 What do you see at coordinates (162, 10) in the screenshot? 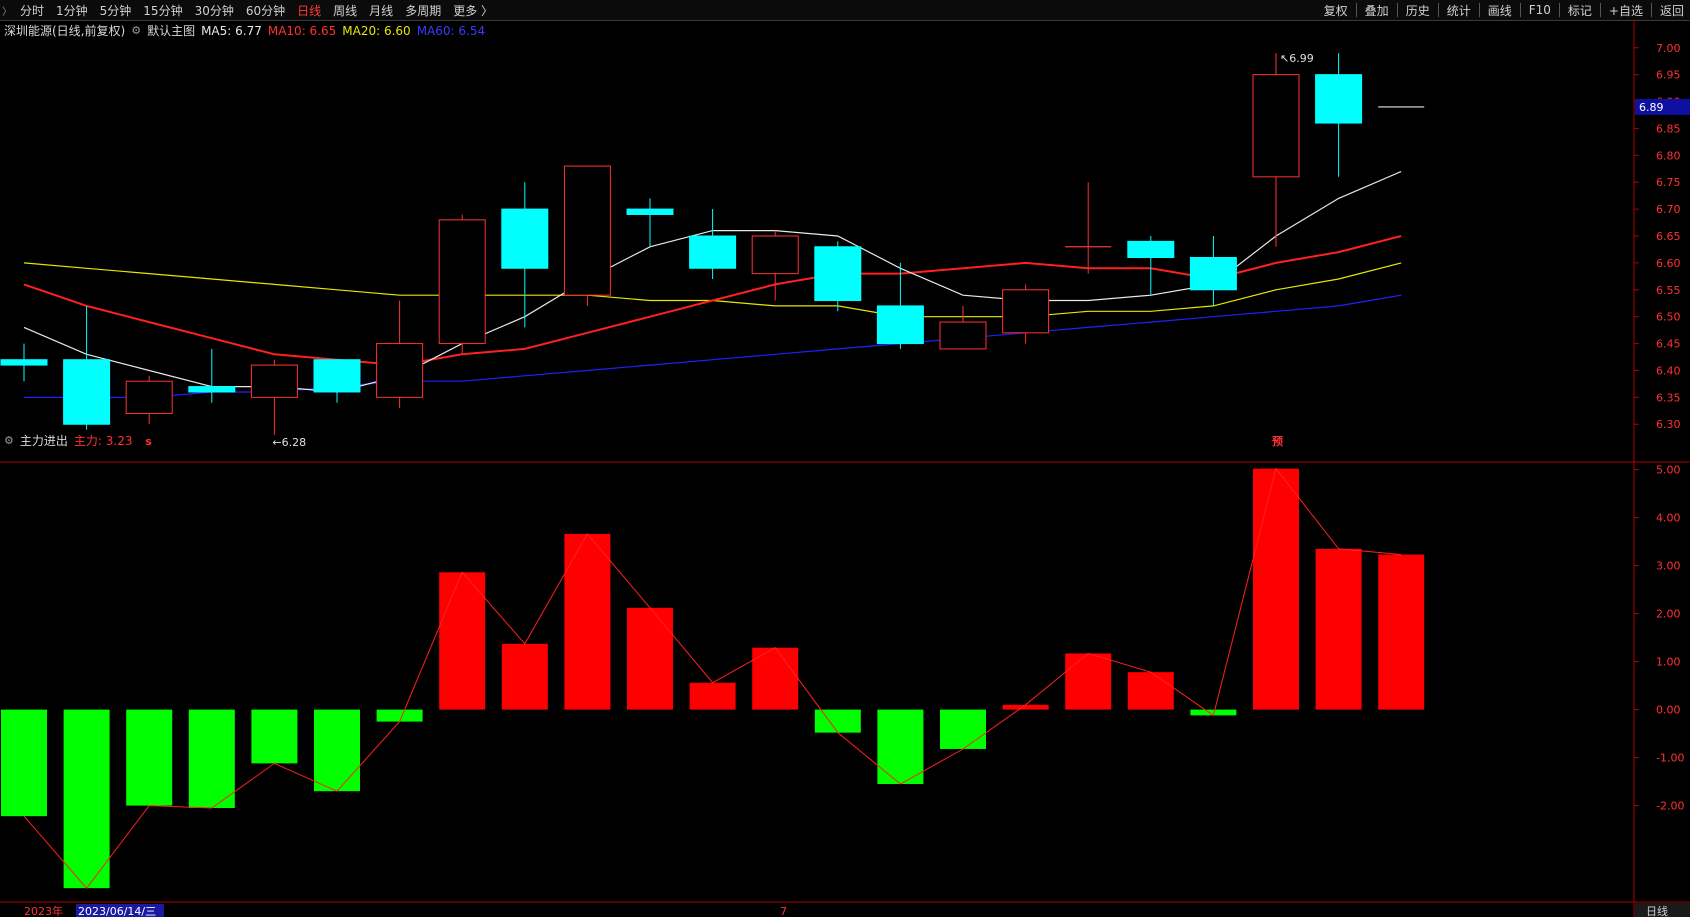
I see `period-tab: 15分钟` at bounding box center [162, 10].